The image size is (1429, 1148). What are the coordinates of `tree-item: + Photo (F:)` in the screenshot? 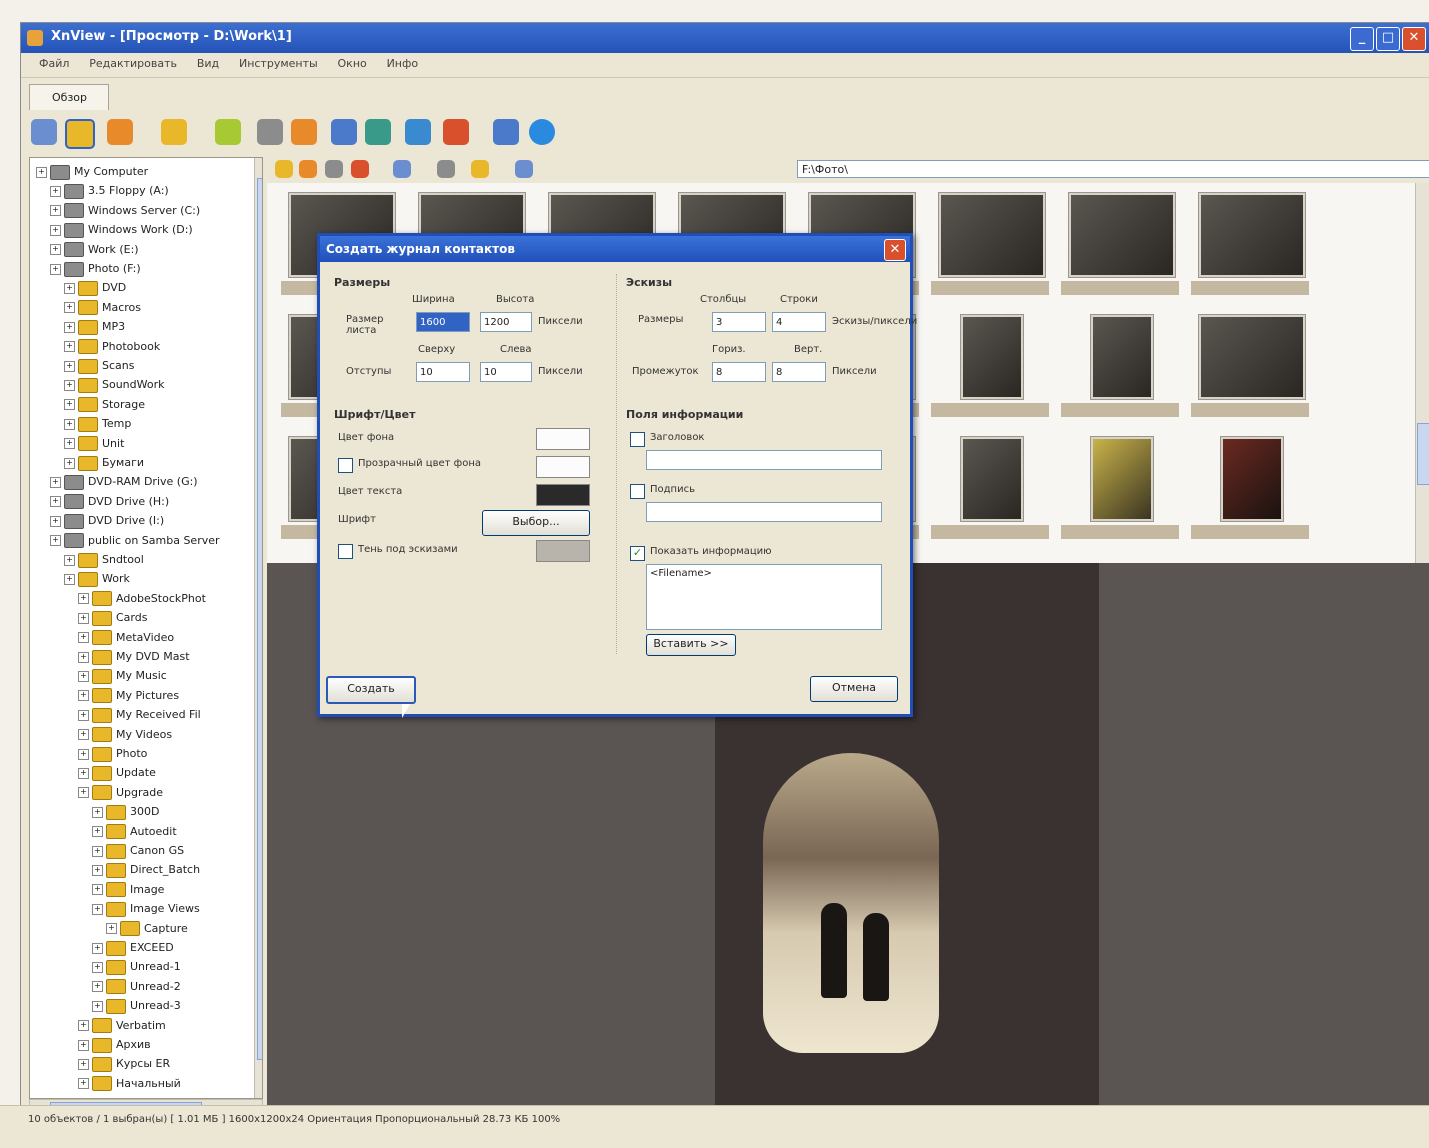 It's located at (95, 269).